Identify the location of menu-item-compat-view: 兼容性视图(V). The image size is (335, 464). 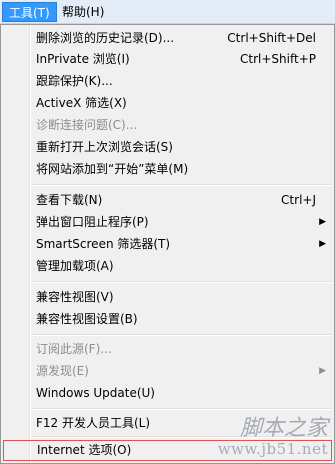
(181, 297).